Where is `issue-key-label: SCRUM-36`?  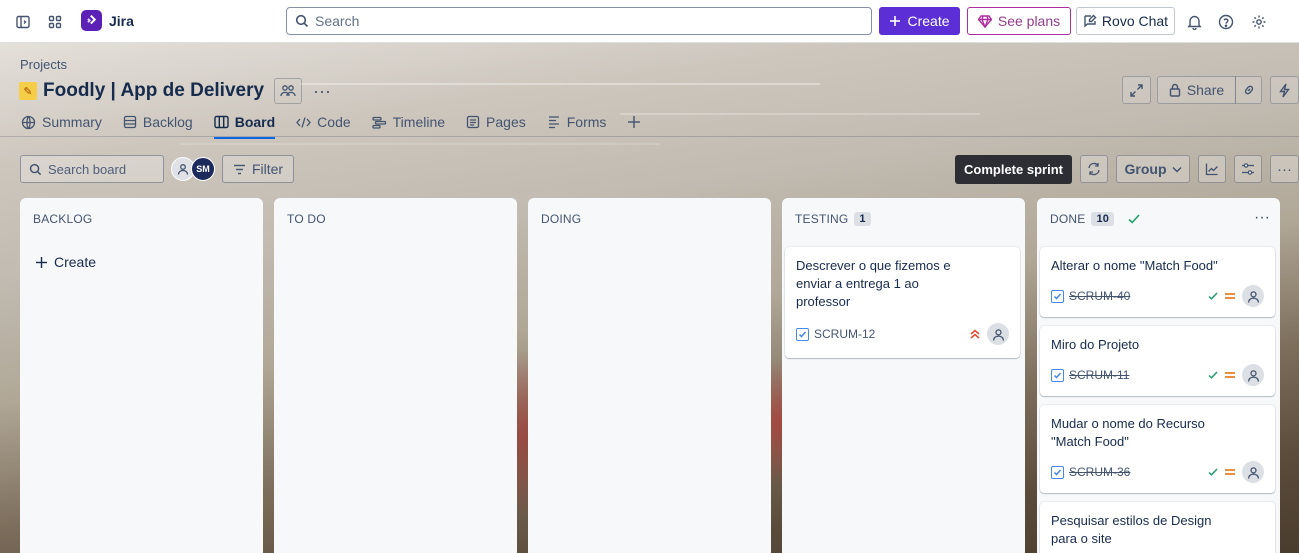 issue-key-label: SCRUM-36 is located at coordinates (1100, 472).